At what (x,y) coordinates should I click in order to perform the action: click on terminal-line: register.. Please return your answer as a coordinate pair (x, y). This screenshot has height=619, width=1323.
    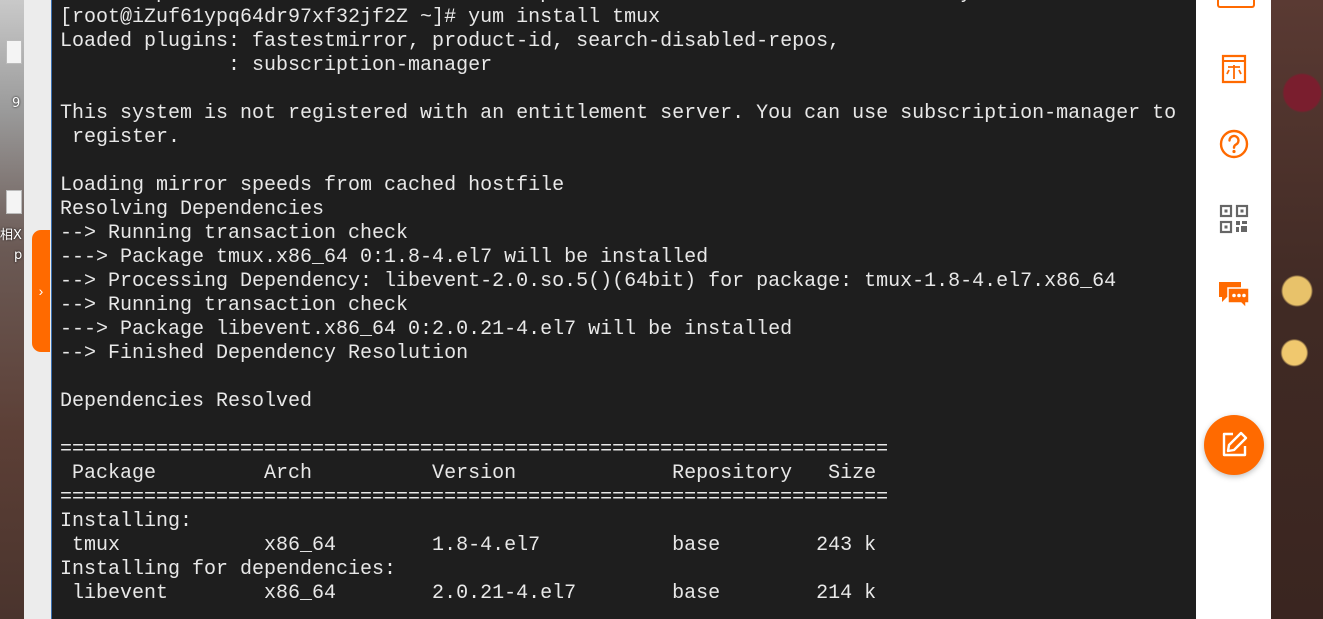
    Looking at the image, I should click on (120, 137).